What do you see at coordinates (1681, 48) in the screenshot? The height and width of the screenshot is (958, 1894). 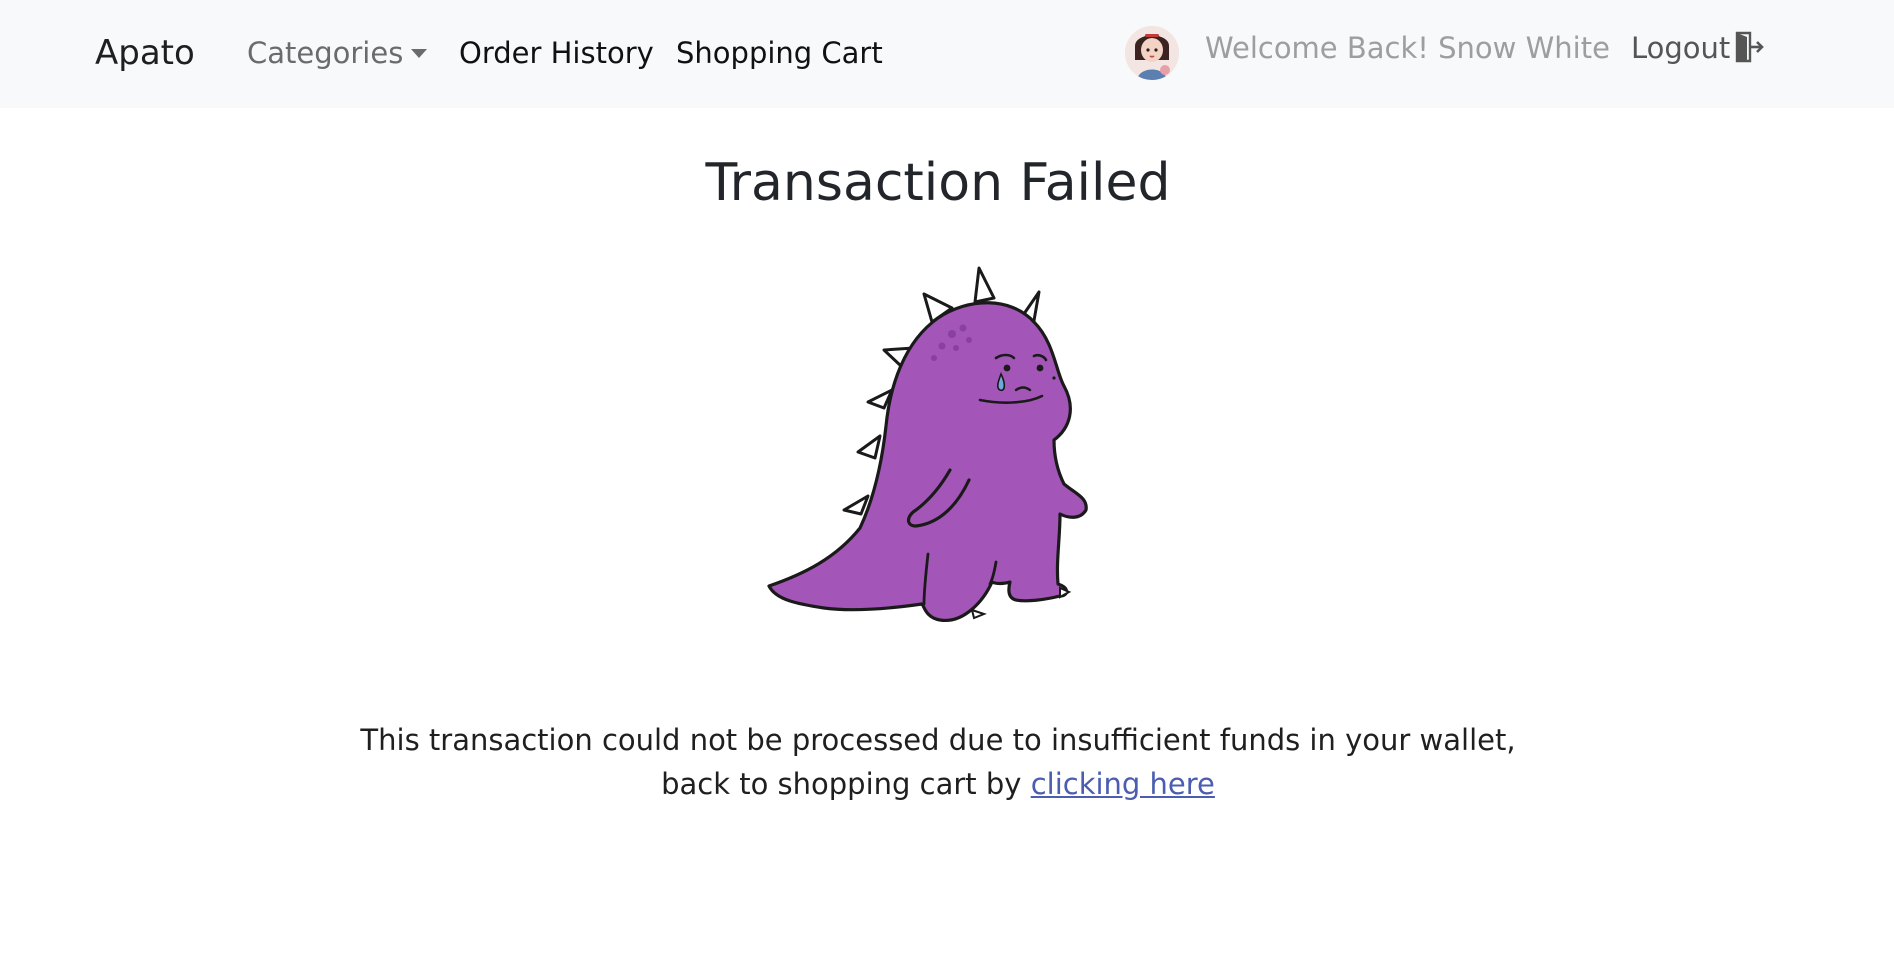 I see `logout-label: Logout` at bounding box center [1681, 48].